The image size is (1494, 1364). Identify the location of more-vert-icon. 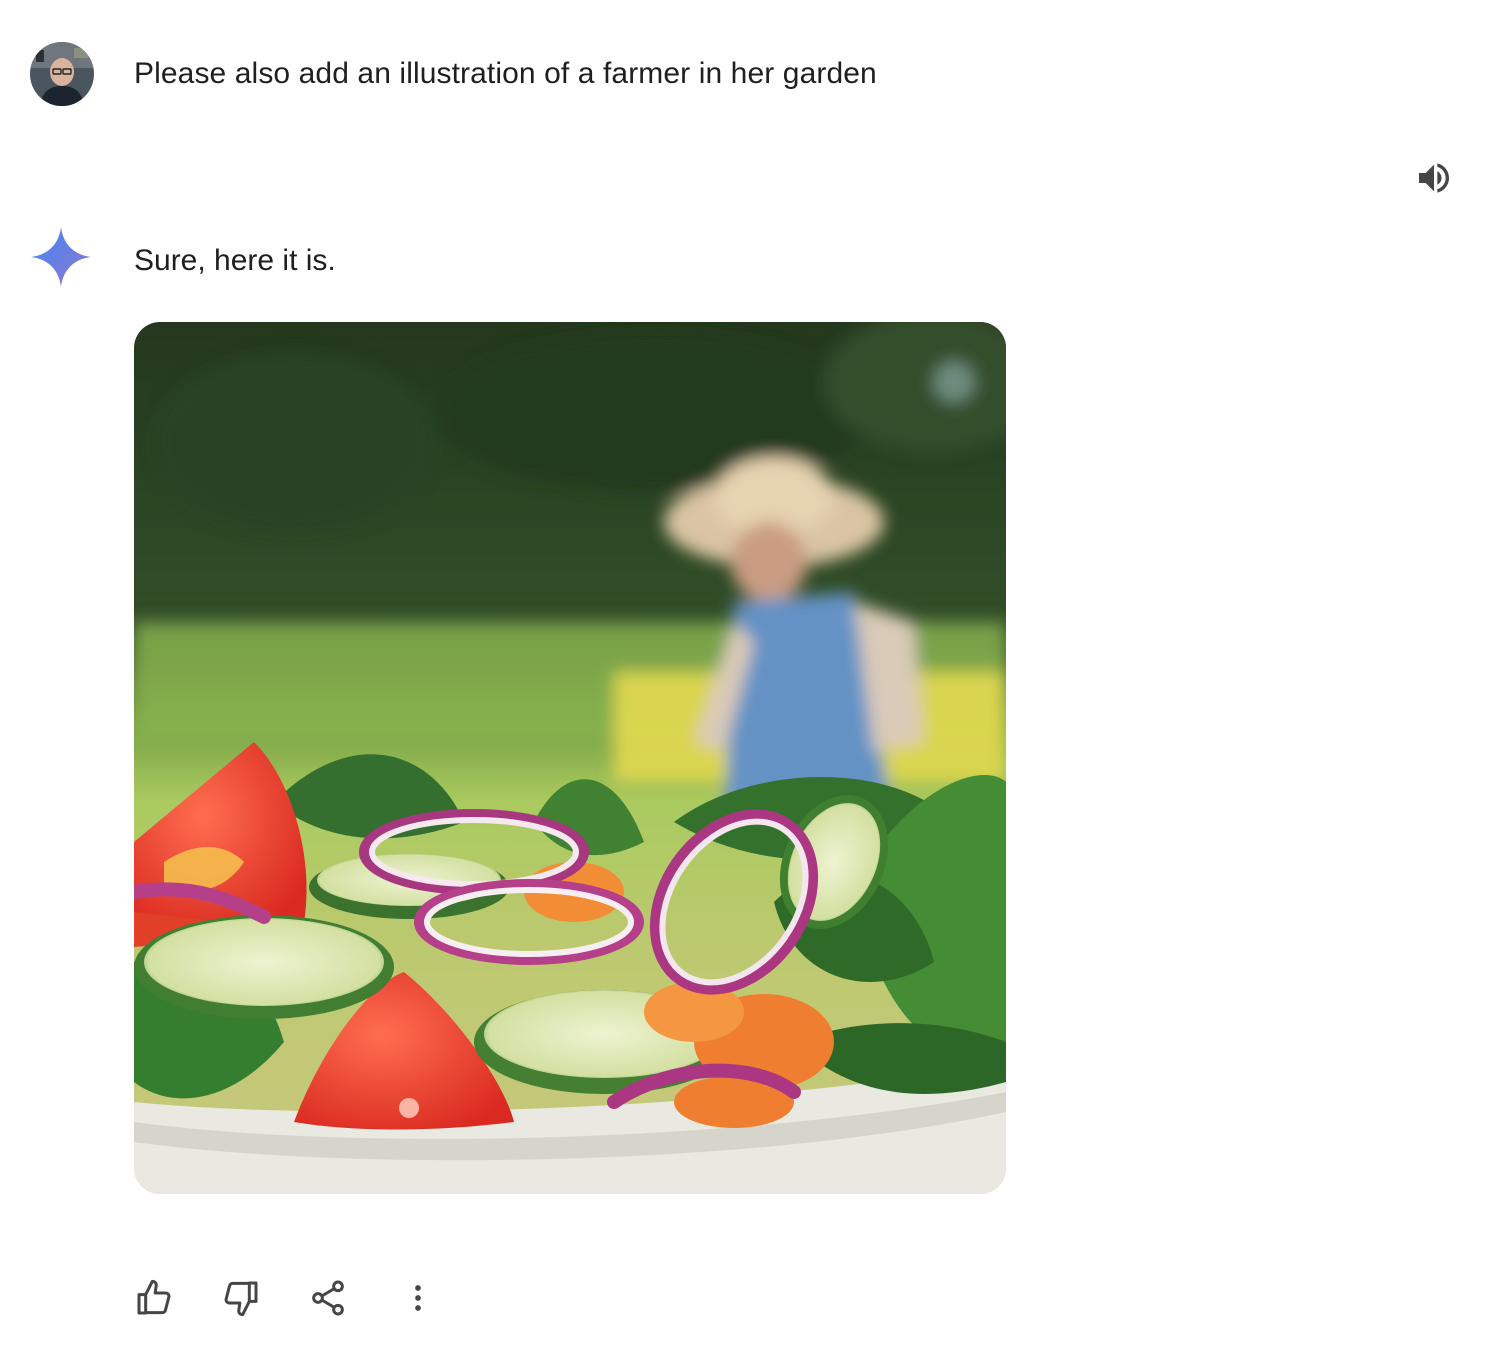
(418, 1298).